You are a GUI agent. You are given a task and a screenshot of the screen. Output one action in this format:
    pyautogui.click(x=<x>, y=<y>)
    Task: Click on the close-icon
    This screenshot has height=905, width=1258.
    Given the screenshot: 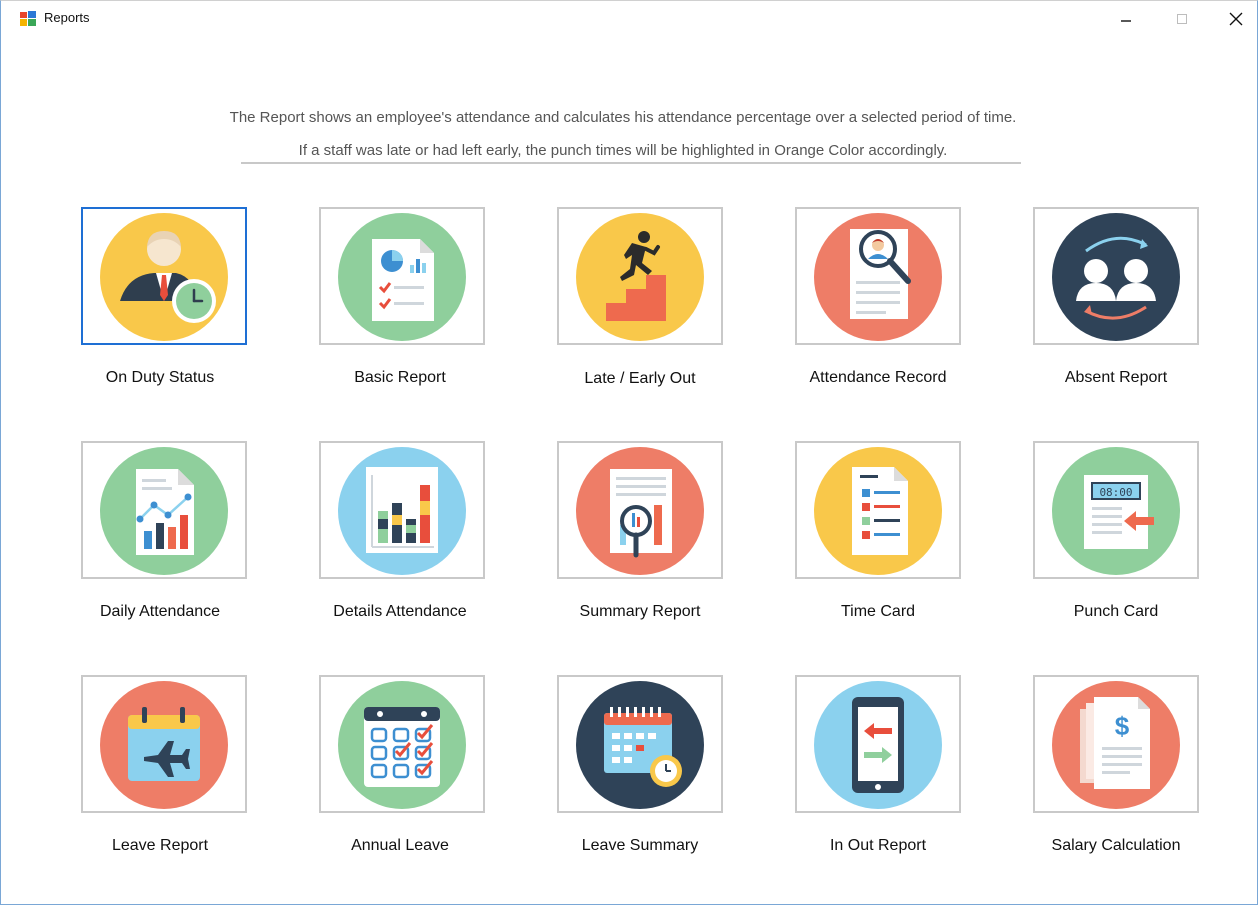 What is the action you would take?
    pyautogui.click(x=1236, y=19)
    